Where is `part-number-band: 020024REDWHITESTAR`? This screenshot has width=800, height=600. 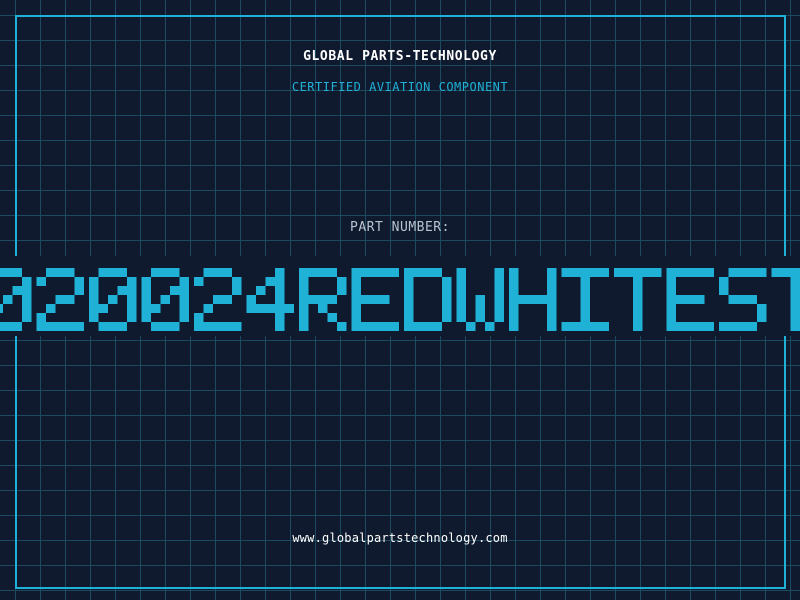
part-number-band: 020024REDWHITESTAR is located at coordinates (400, 296).